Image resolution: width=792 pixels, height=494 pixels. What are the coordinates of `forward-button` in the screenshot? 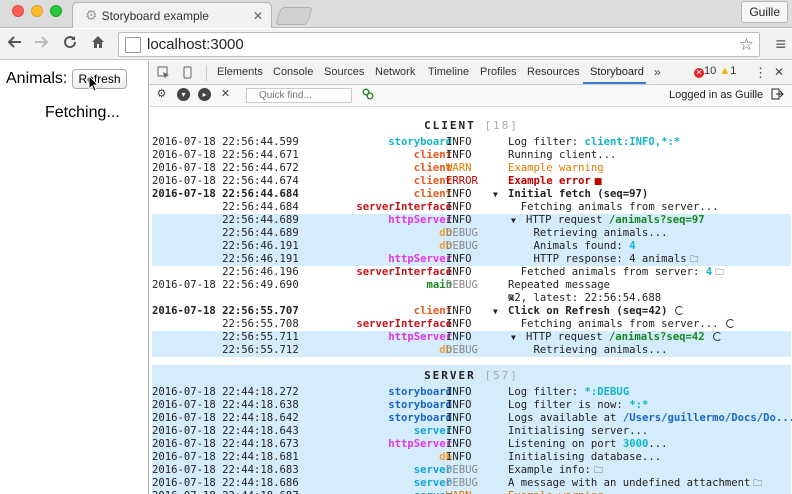 It's located at (41, 44).